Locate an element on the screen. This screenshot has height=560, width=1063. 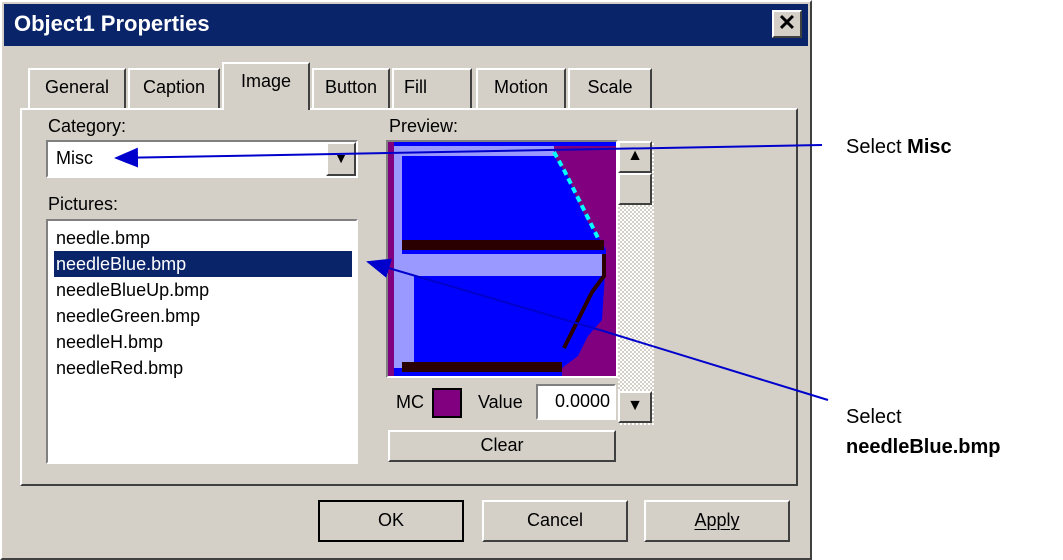
arrow-to-list-item is located at coordinates (483, 294).